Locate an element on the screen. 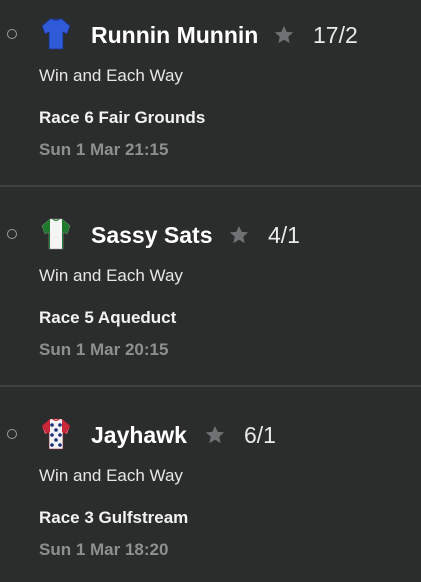  red-white-blue-stars-jockey-silk-icon is located at coordinates (56, 434).